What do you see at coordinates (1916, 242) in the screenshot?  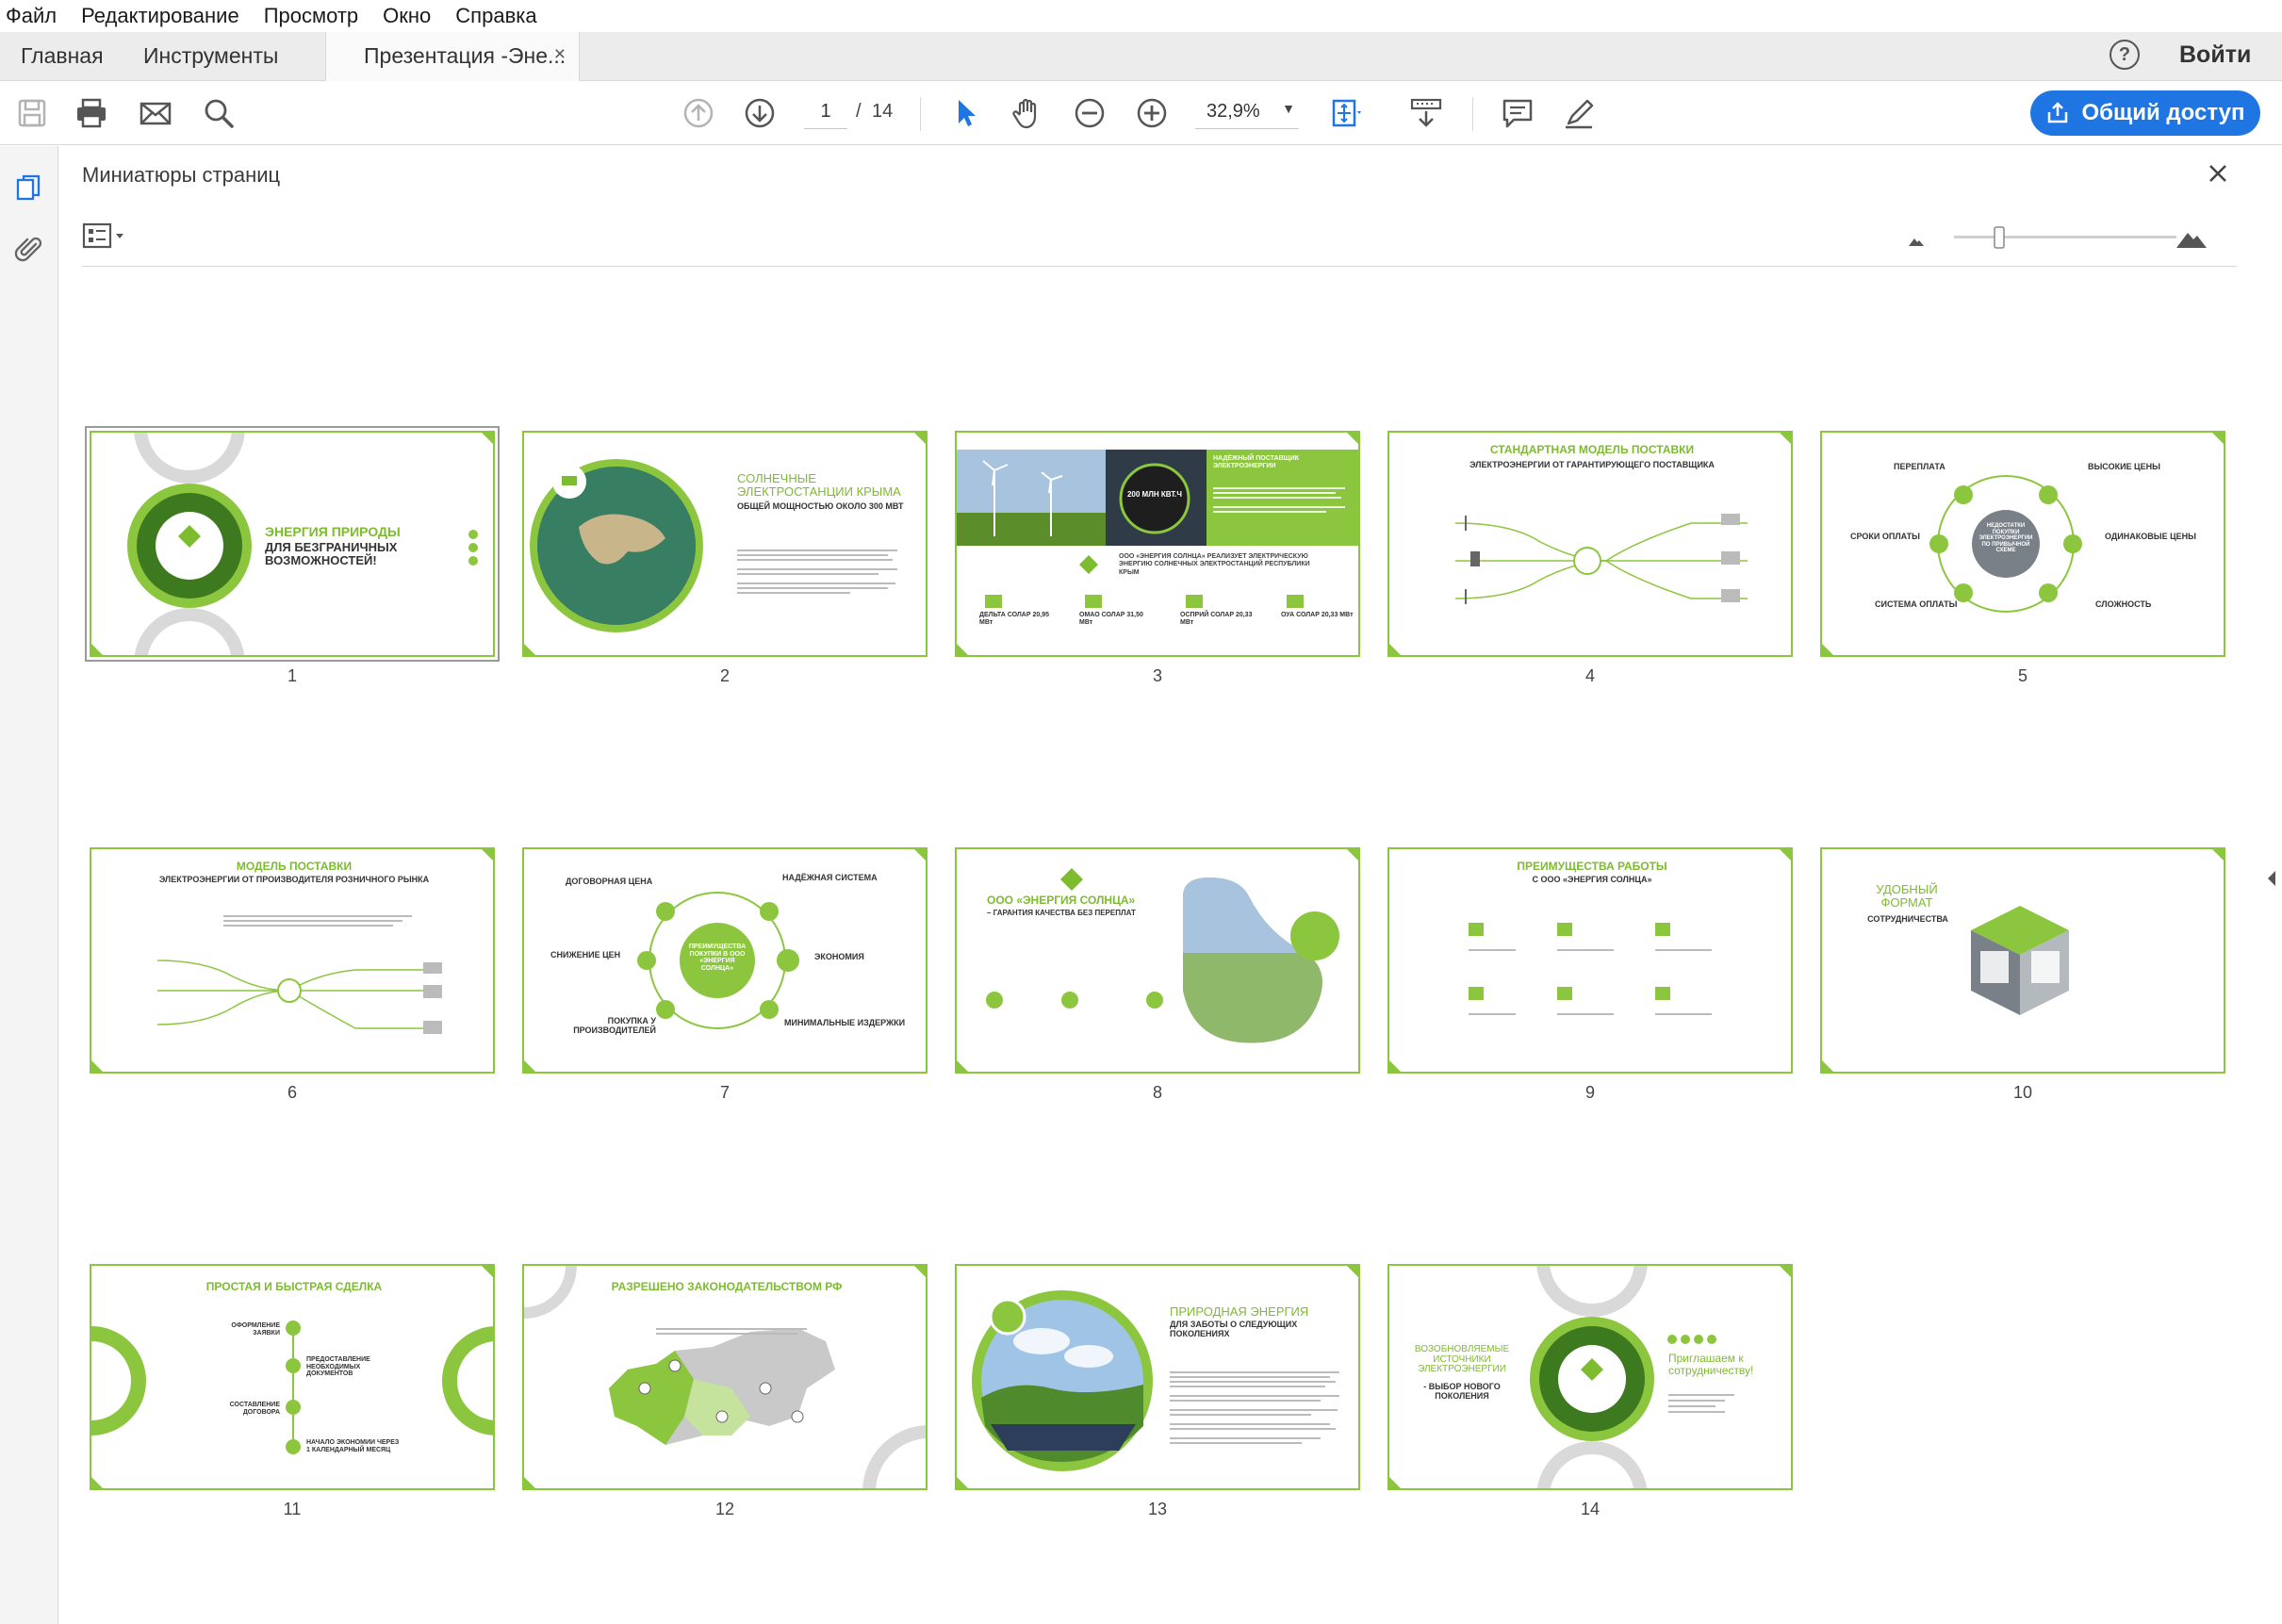 I see `small-mountain-icon` at bounding box center [1916, 242].